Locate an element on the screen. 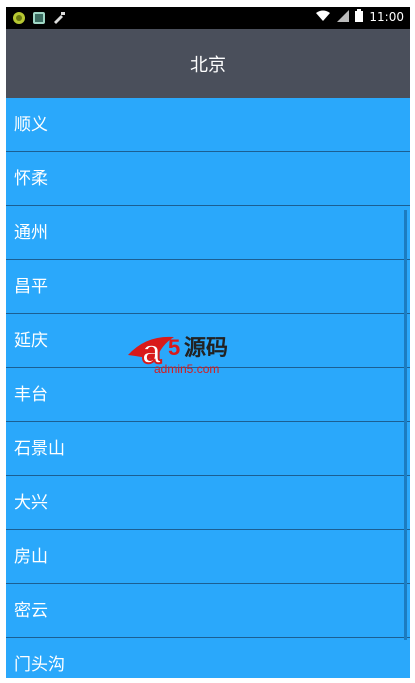 Image resolution: width=415 pixels, height=683 pixels. page-title: 北京 is located at coordinates (208, 65).